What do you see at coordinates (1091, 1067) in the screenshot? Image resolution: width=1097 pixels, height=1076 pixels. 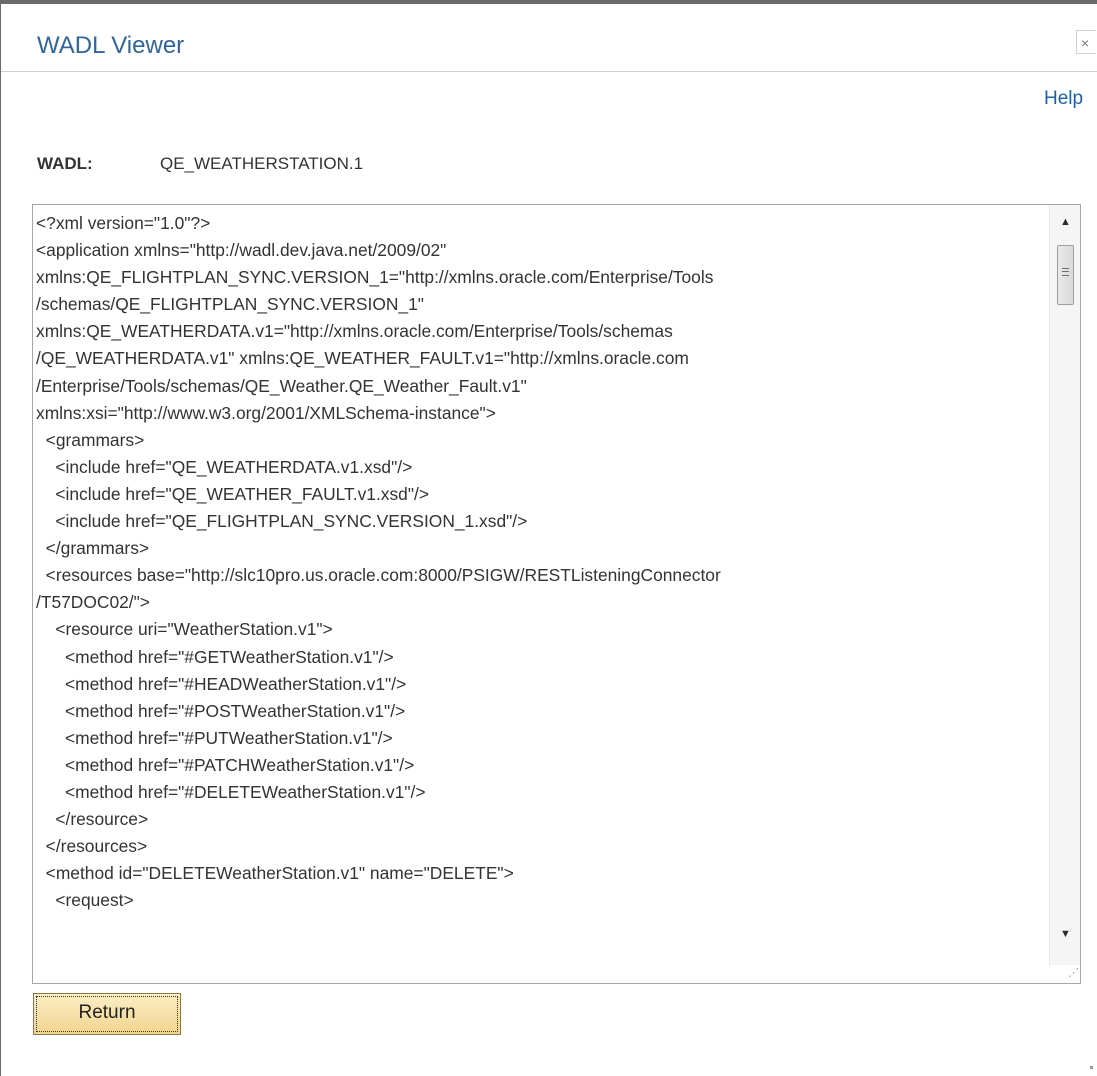 I see `corner-dot` at bounding box center [1091, 1067].